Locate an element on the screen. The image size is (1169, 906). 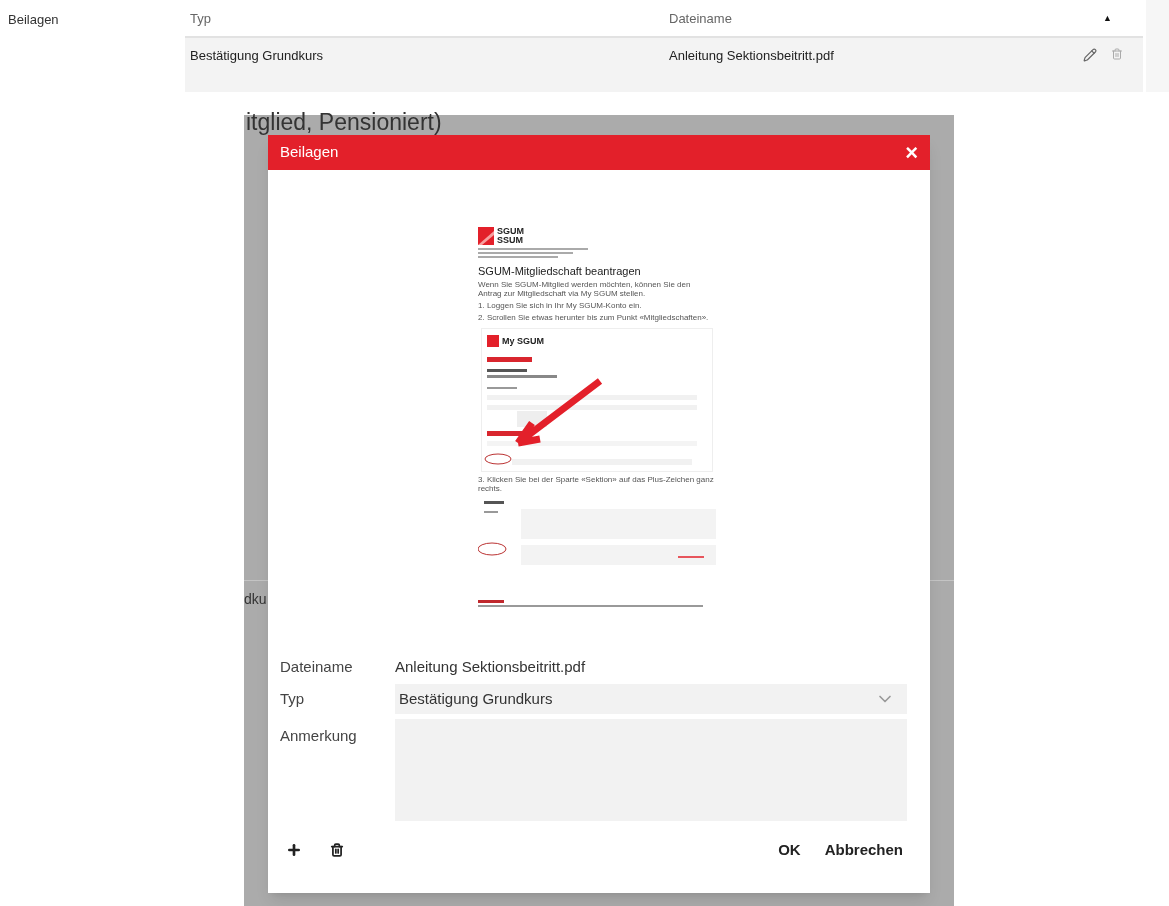
field-label: Anmerkung is located at coordinates (319, 736).